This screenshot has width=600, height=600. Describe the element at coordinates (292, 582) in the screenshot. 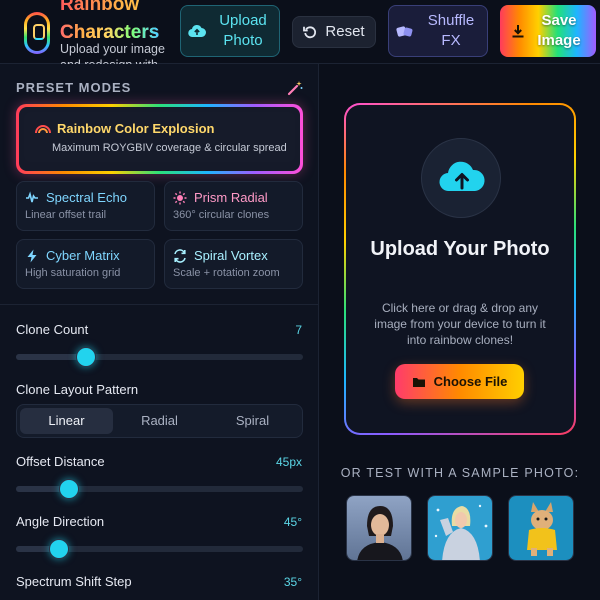

I see `spectrum-shift-value: 35°` at that location.